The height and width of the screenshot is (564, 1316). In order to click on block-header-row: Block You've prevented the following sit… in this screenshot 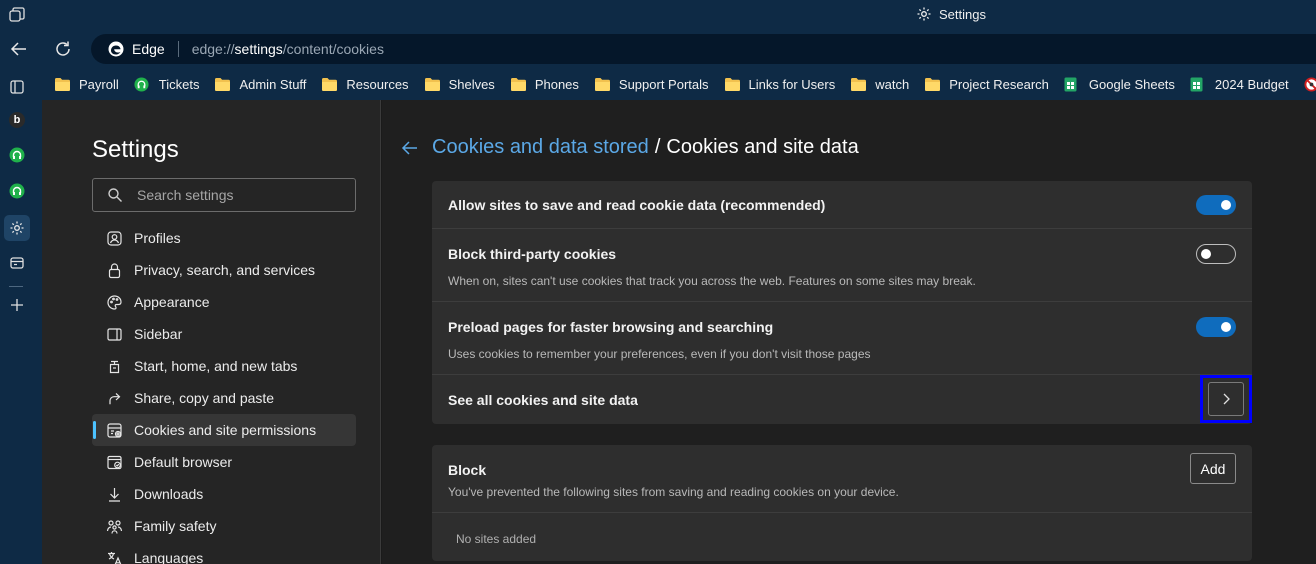, I will do `click(842, 479)`.